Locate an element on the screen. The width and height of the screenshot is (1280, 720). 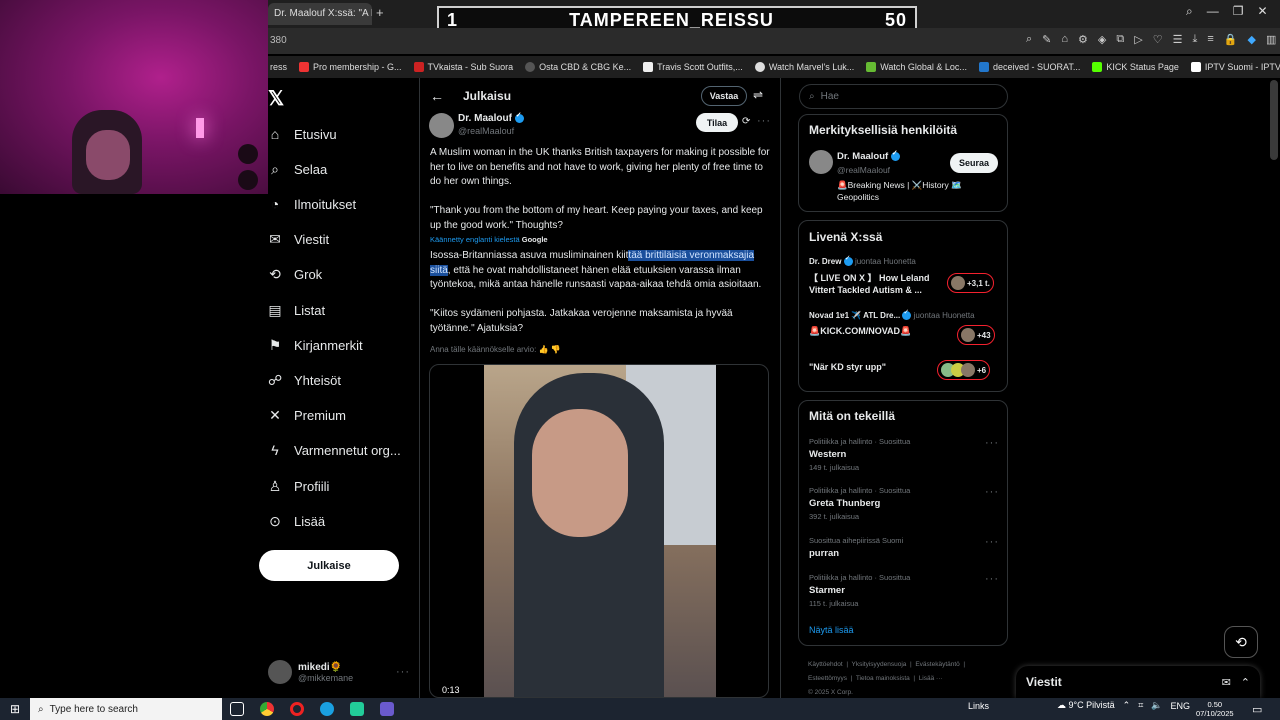
home-icon: ⌂ is located at coordinates (1064, 39).